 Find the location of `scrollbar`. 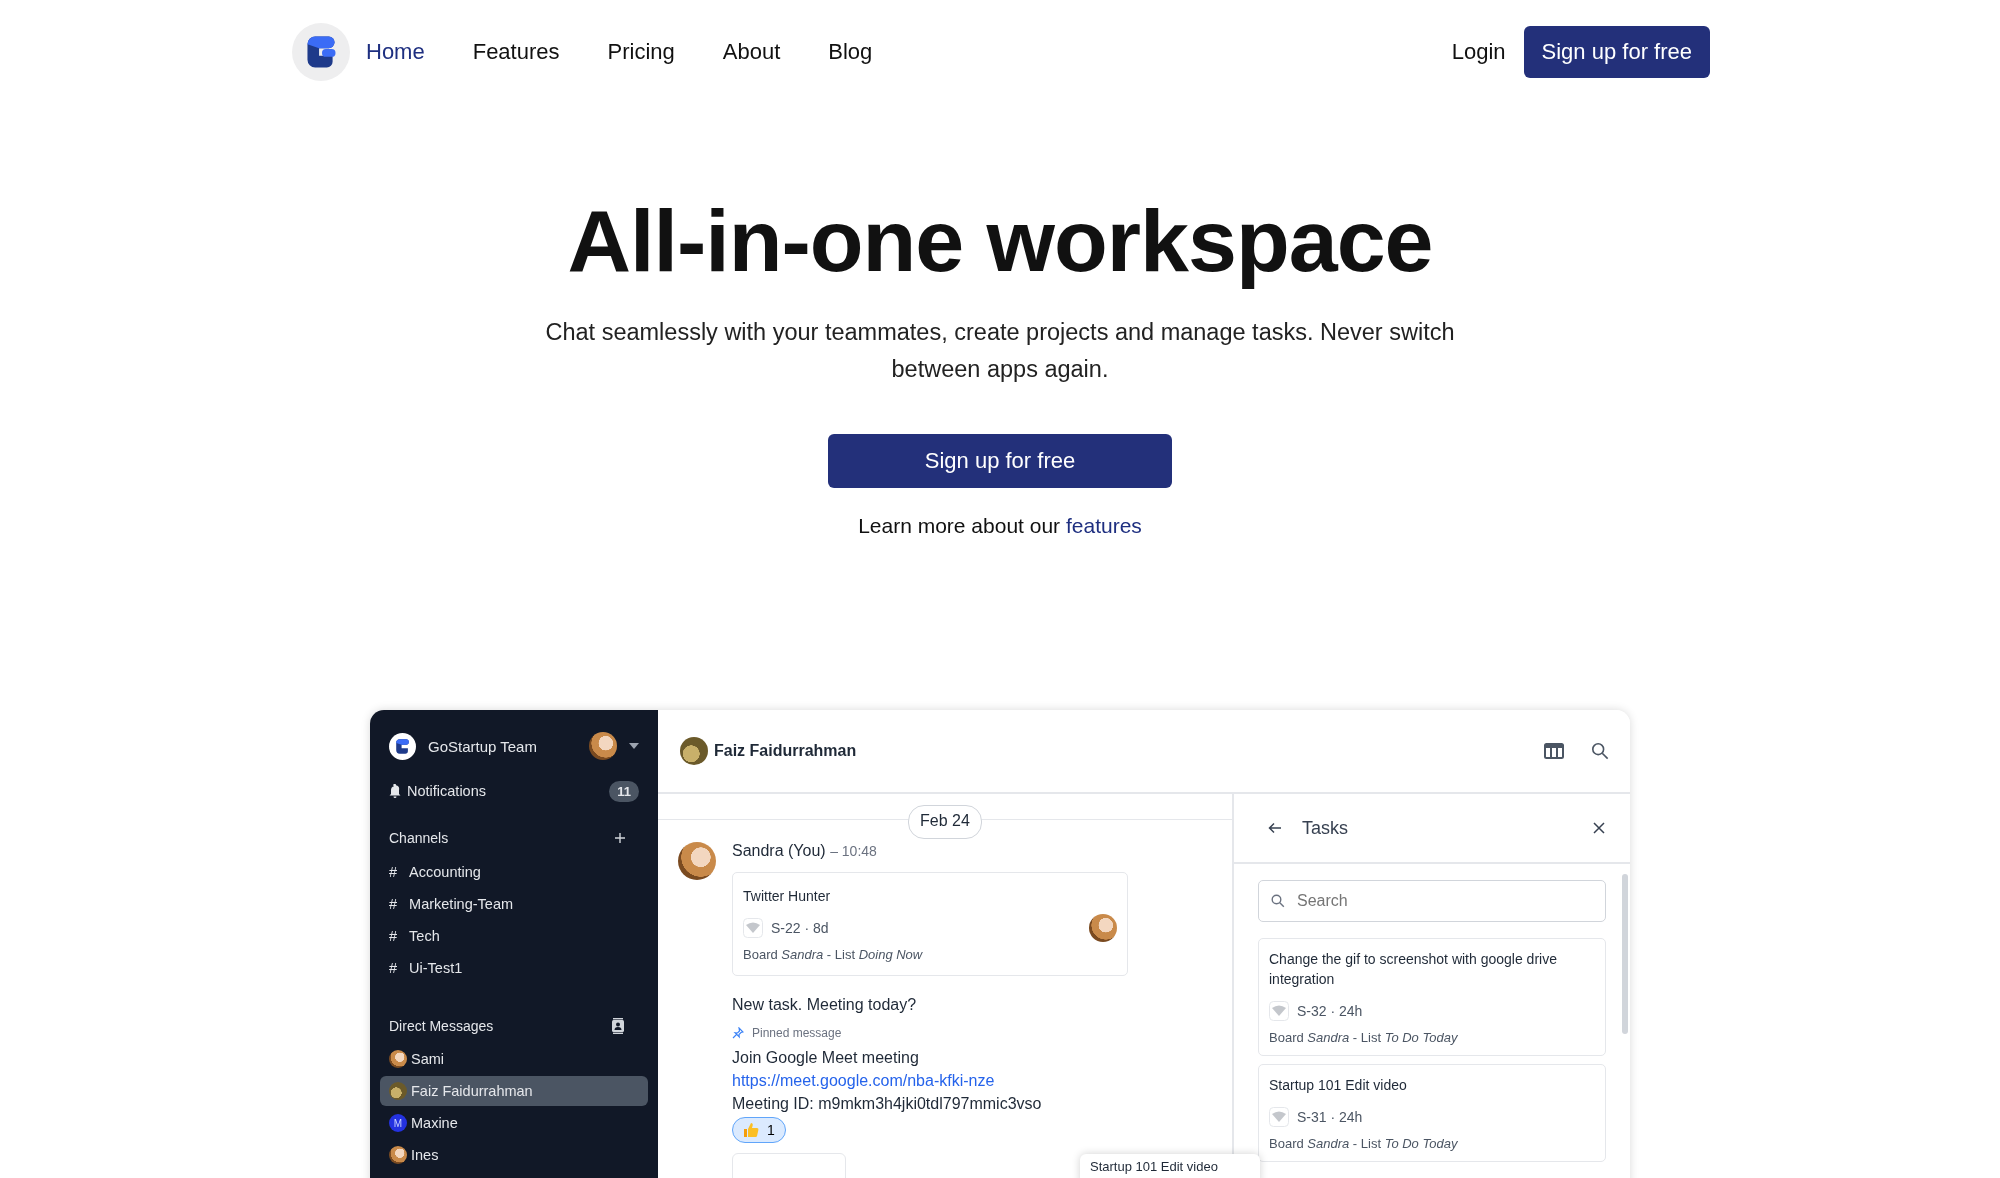

scrollbar is located at coordinates (1625, 954).